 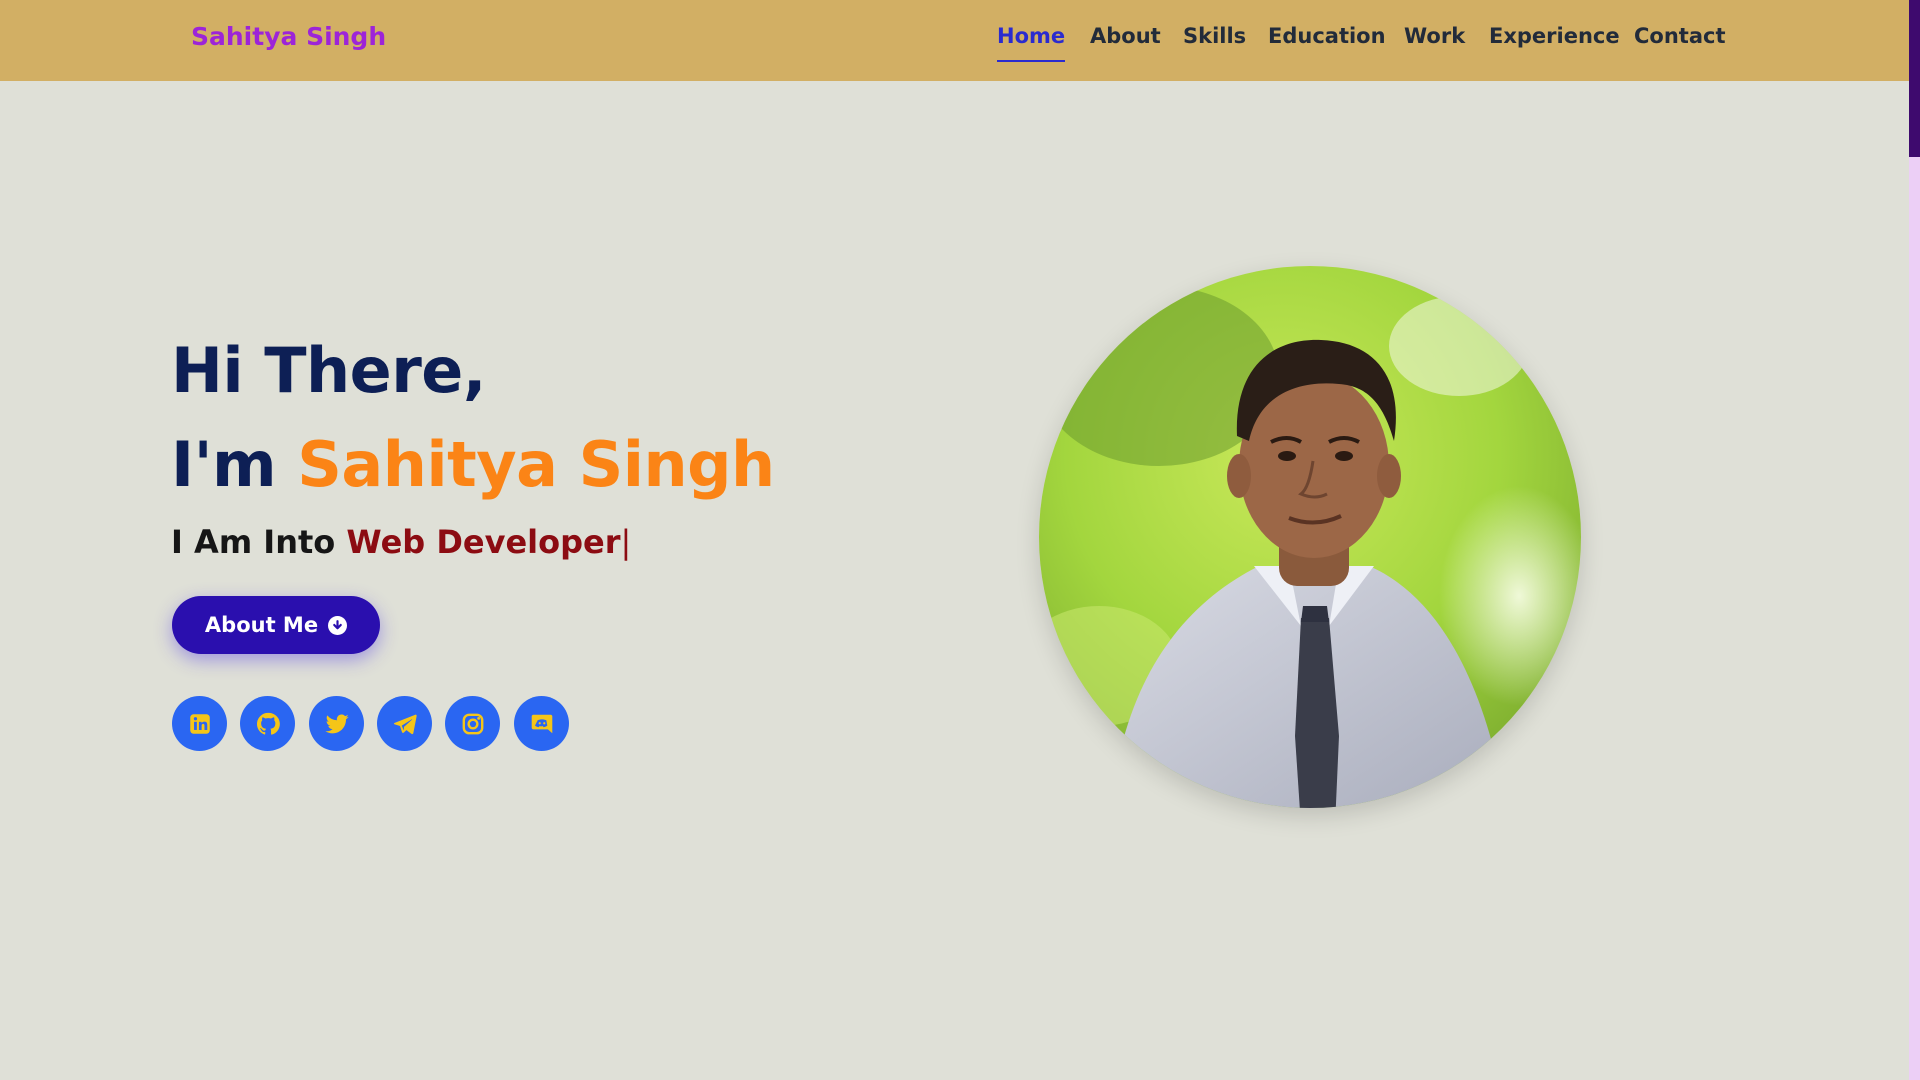 I want to click on profile-photo, so click(x=1310, y=537).